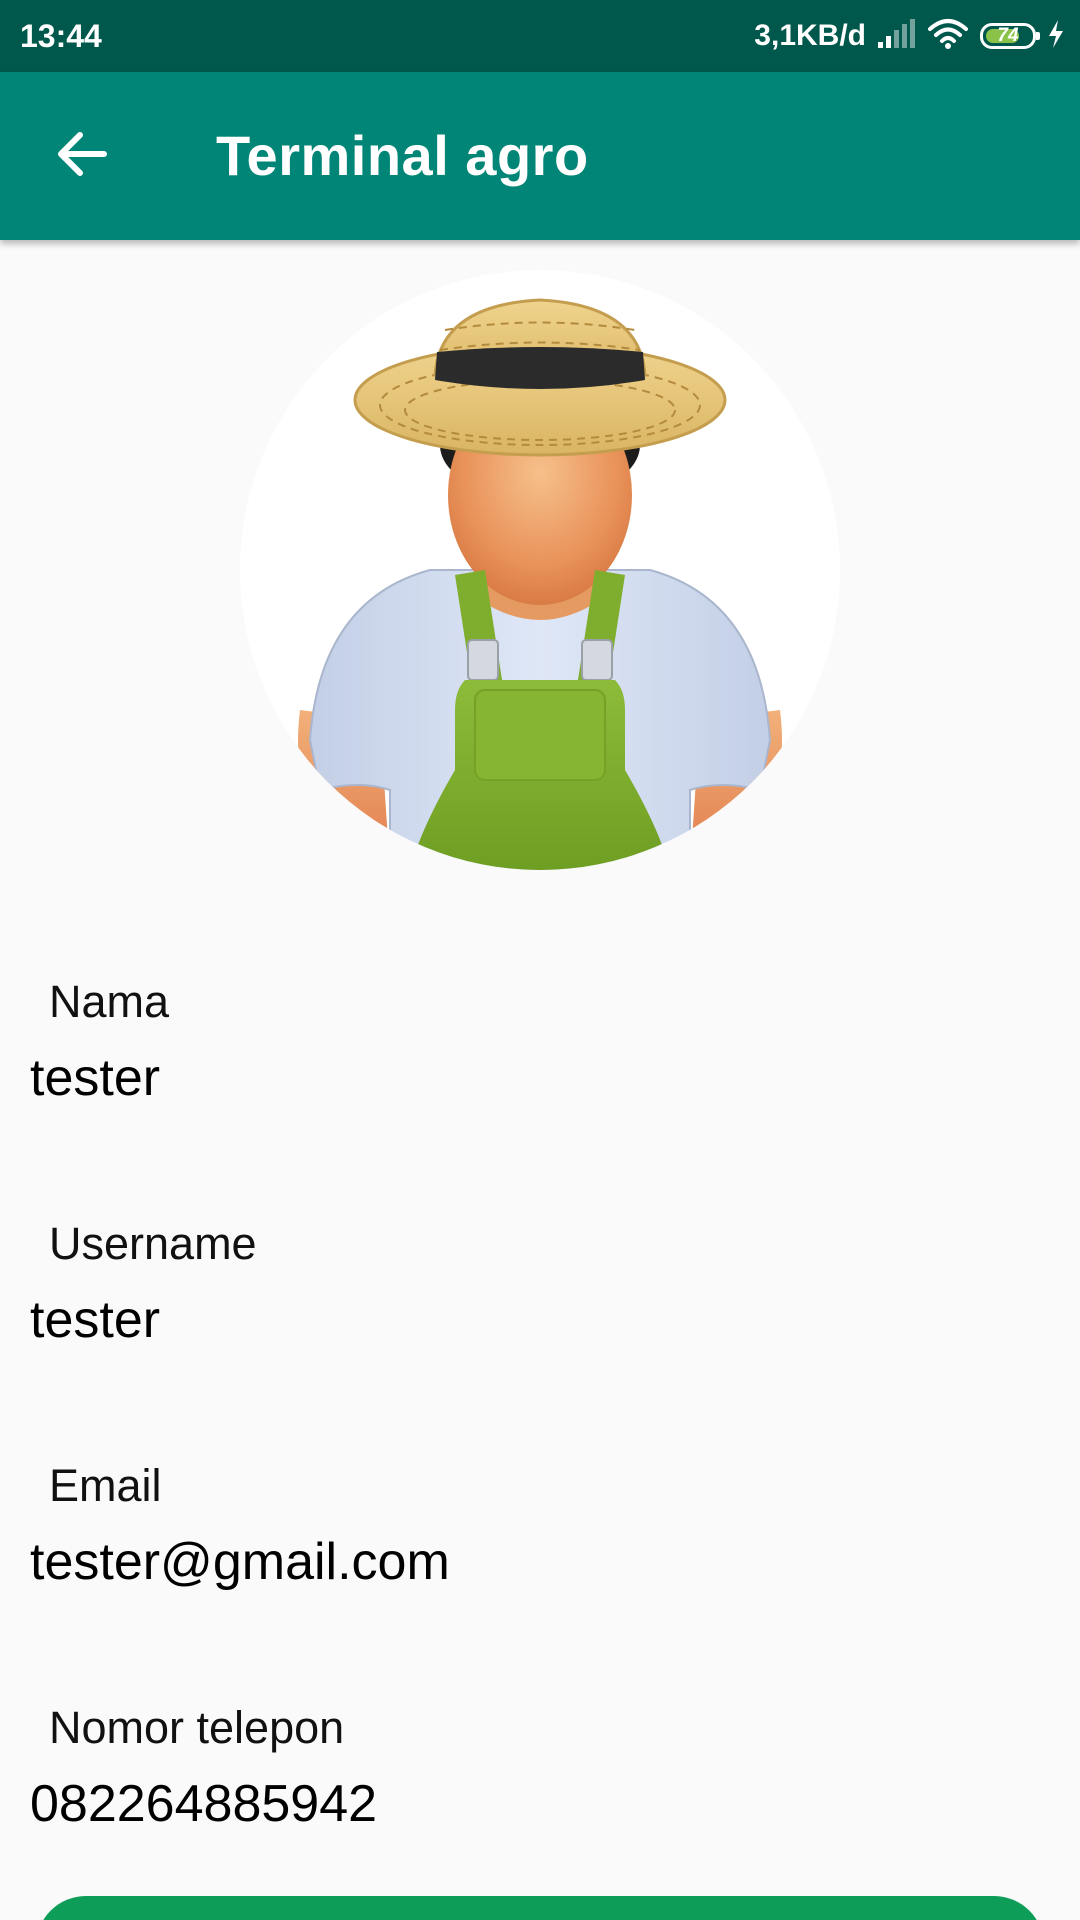 The height and width of the screenshot is (1920, 1080). I want to click on phone-label: Nomor telepon, so click(197, 1727).